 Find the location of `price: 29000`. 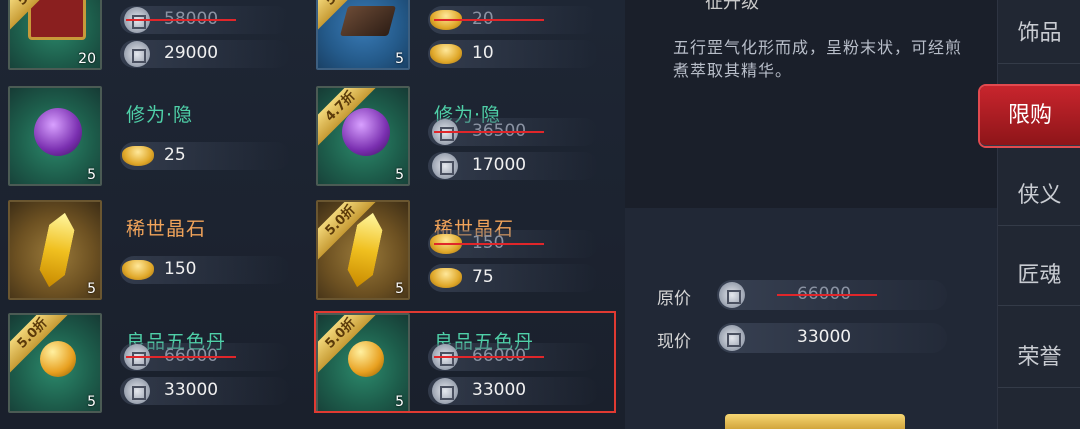

price: 29000 is located at coordinates (191, 53).